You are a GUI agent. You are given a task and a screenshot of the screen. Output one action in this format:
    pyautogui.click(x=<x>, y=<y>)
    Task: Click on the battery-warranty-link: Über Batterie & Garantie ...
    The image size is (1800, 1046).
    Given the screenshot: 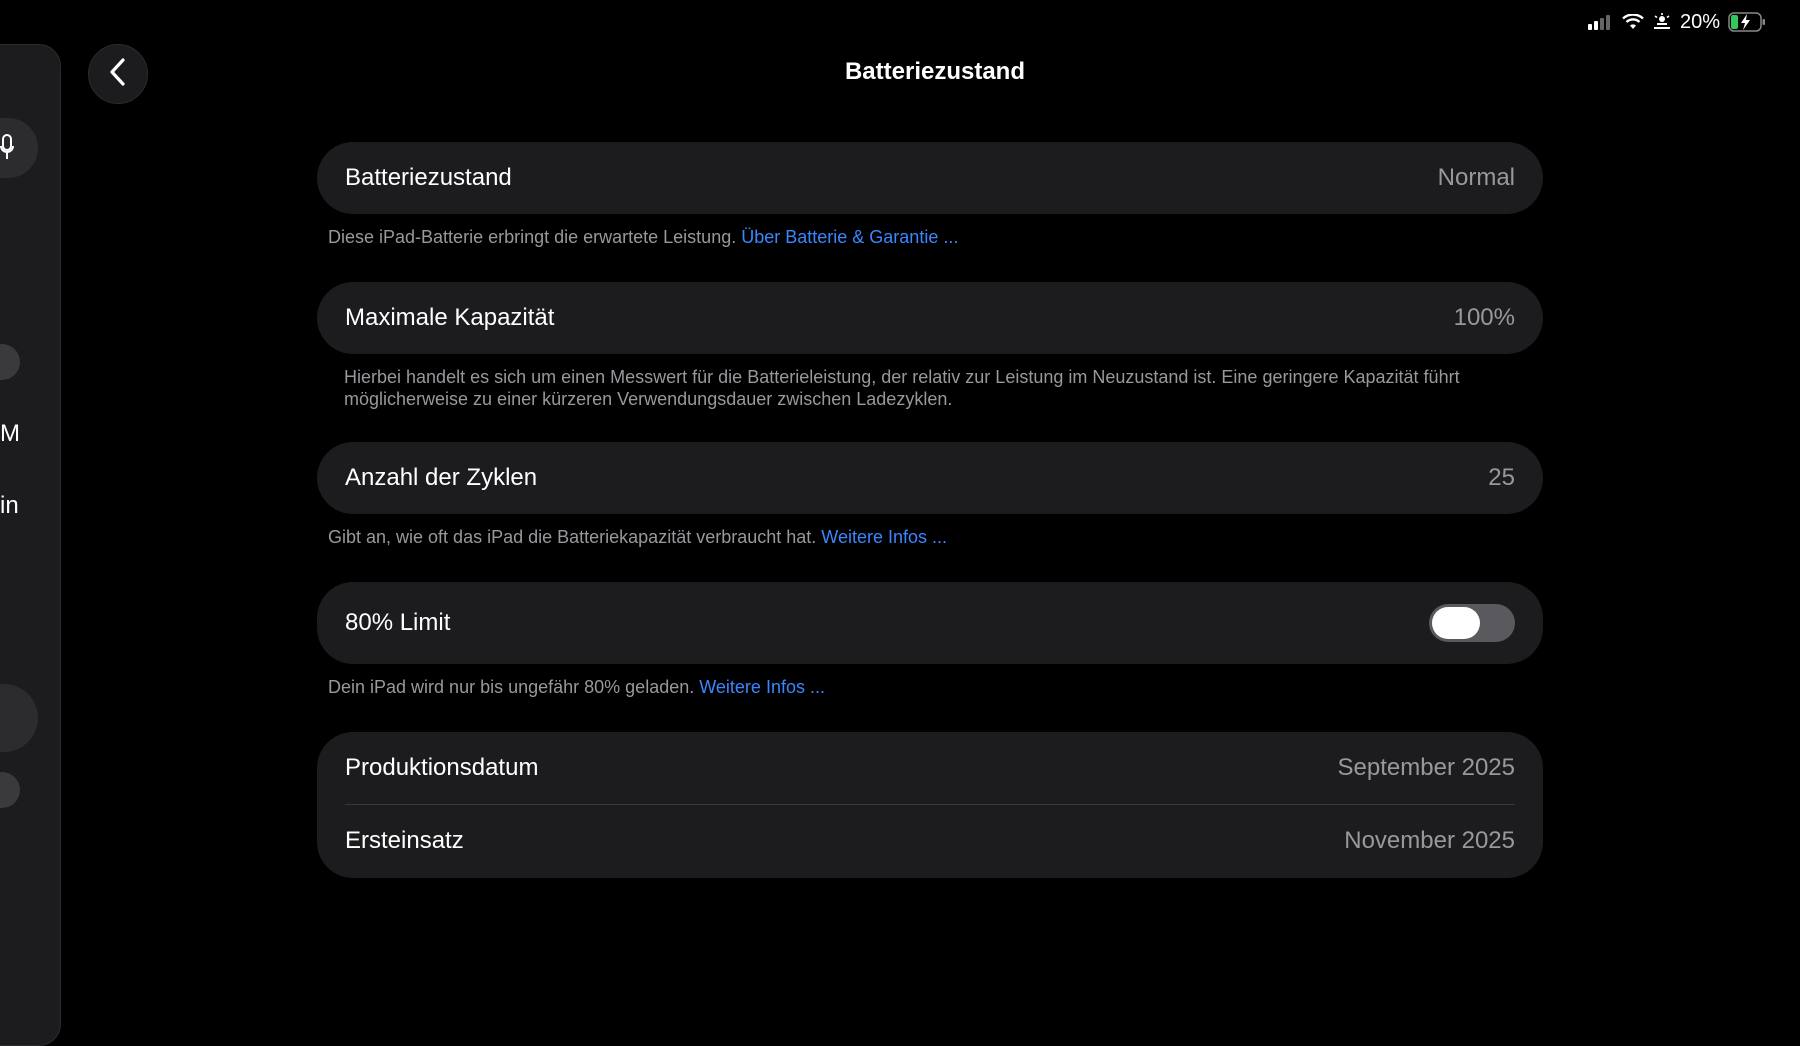 What is the action you would take?
    pyautogui.click(x=849, y=237)
    